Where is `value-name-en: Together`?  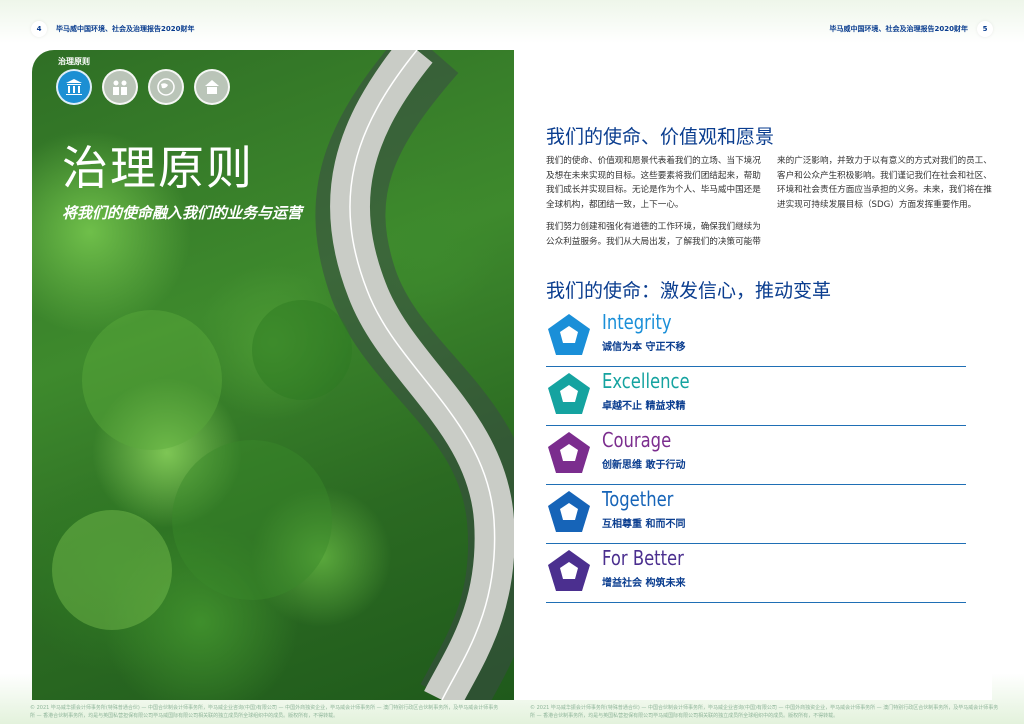
value-name-en: Together is located at coordinates (638, 499).